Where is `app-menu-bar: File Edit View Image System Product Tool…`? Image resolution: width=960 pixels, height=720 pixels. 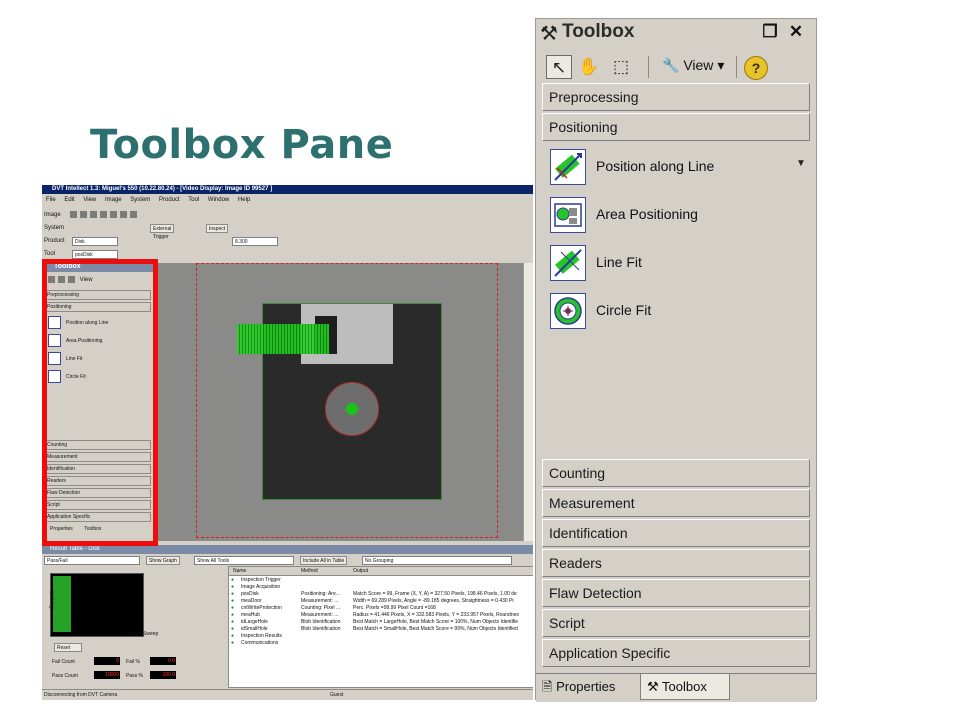
app-menu-bar: File Edit View Image System Product Tool… is located at coordinates (151, 202).